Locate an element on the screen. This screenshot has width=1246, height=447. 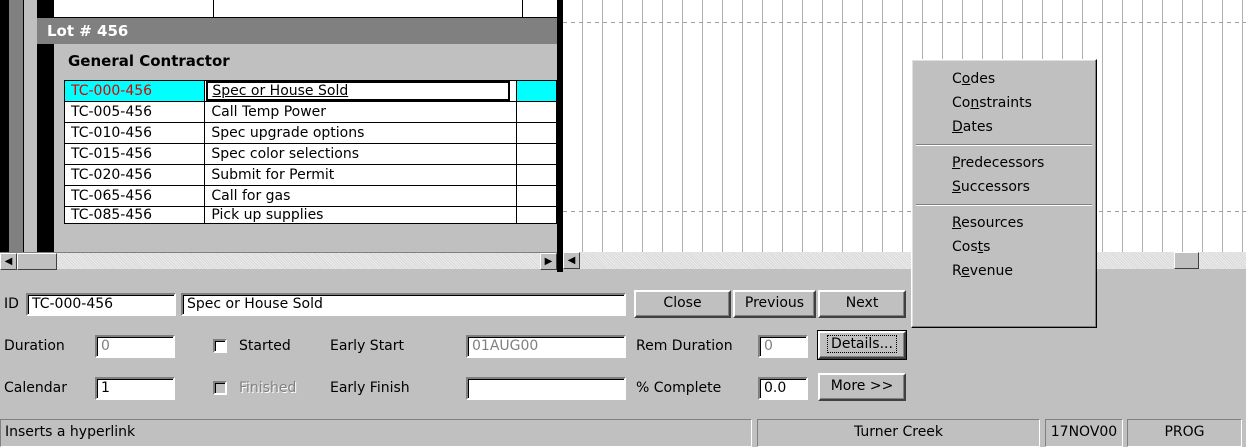
row-header-column is located at coordinates (16, 126).